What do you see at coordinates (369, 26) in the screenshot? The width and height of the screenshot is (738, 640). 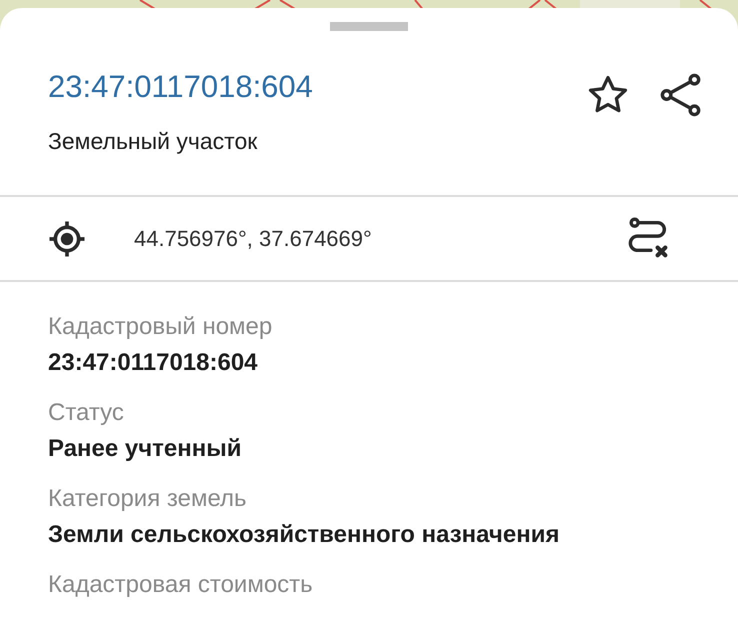 I see `drag-handle` at bounding box center [369, 26].